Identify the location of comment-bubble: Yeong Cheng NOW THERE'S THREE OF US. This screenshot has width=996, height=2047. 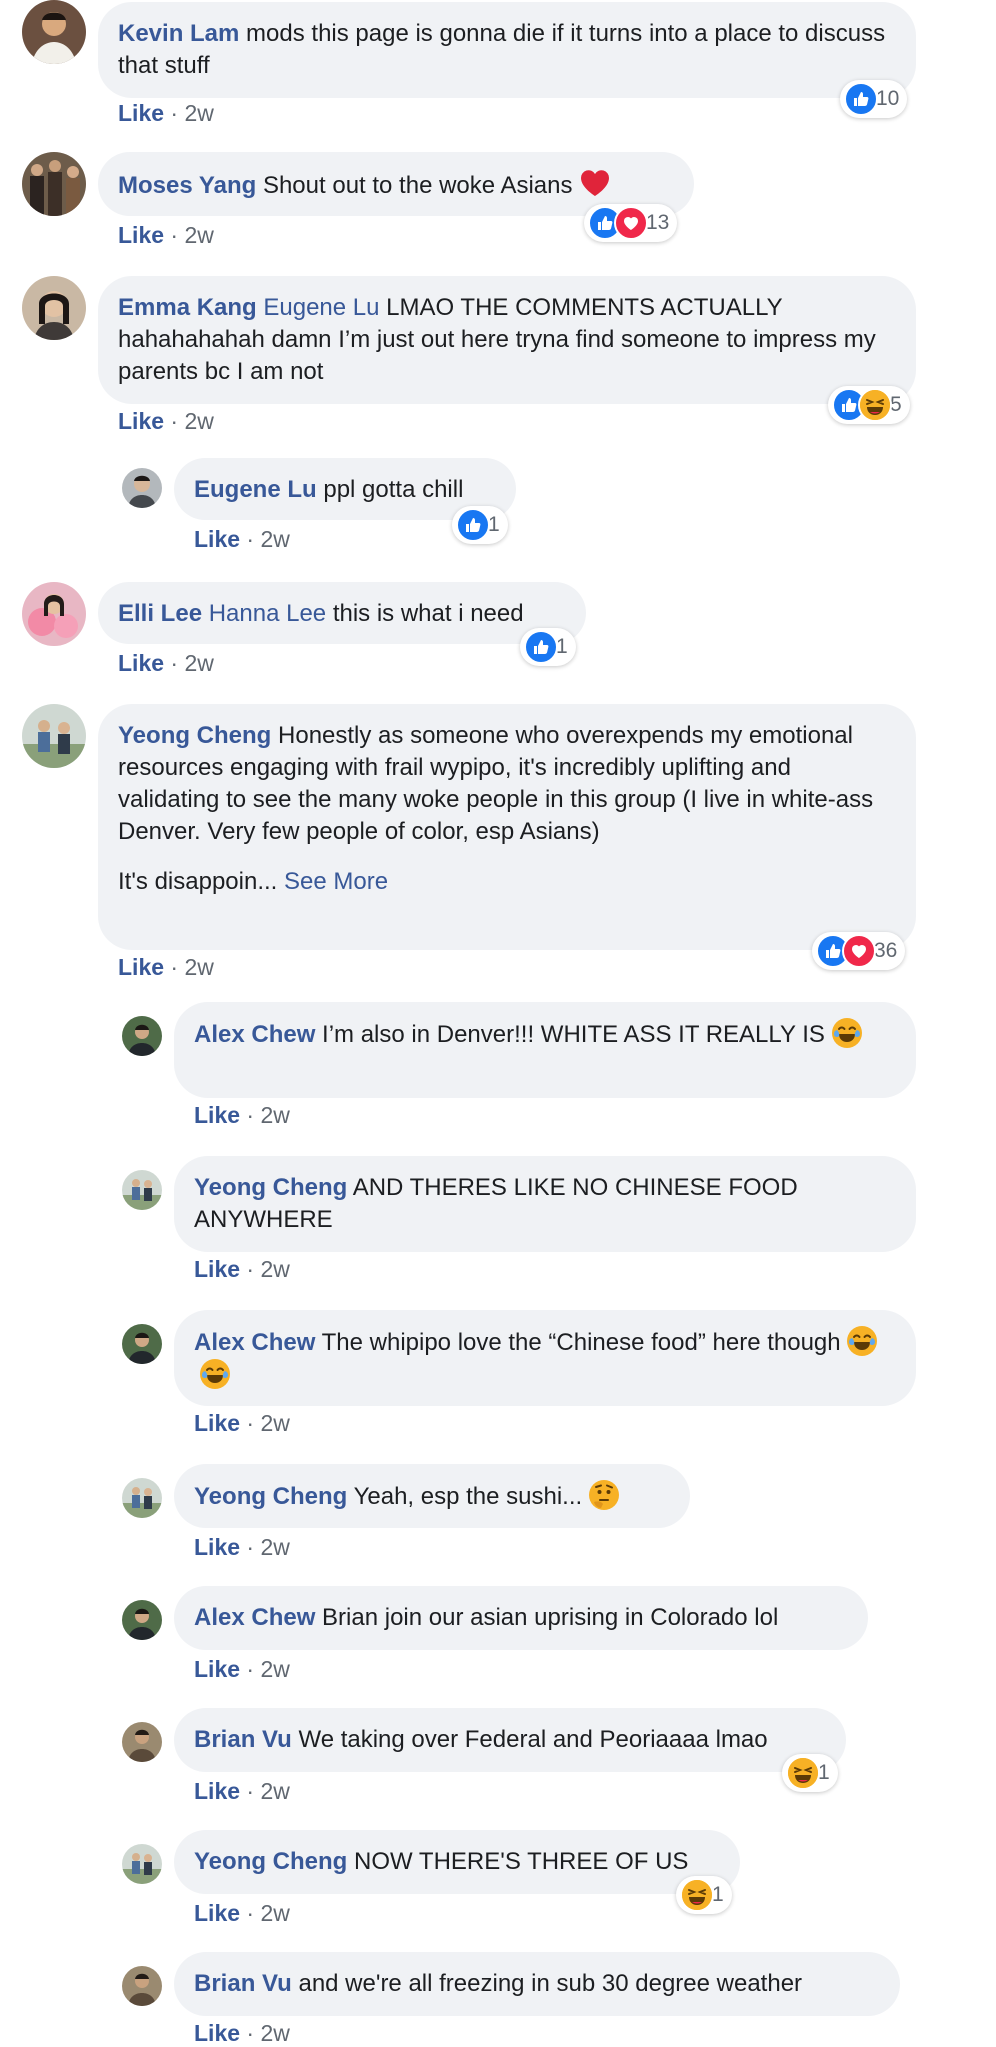
(457, 1862).